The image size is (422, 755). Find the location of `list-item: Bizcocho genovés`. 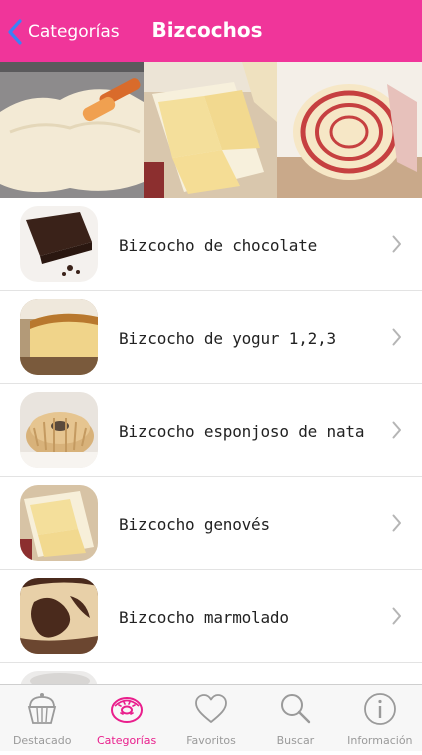

list-item: Bizcocho genovés is located at coordinates (211, 523).